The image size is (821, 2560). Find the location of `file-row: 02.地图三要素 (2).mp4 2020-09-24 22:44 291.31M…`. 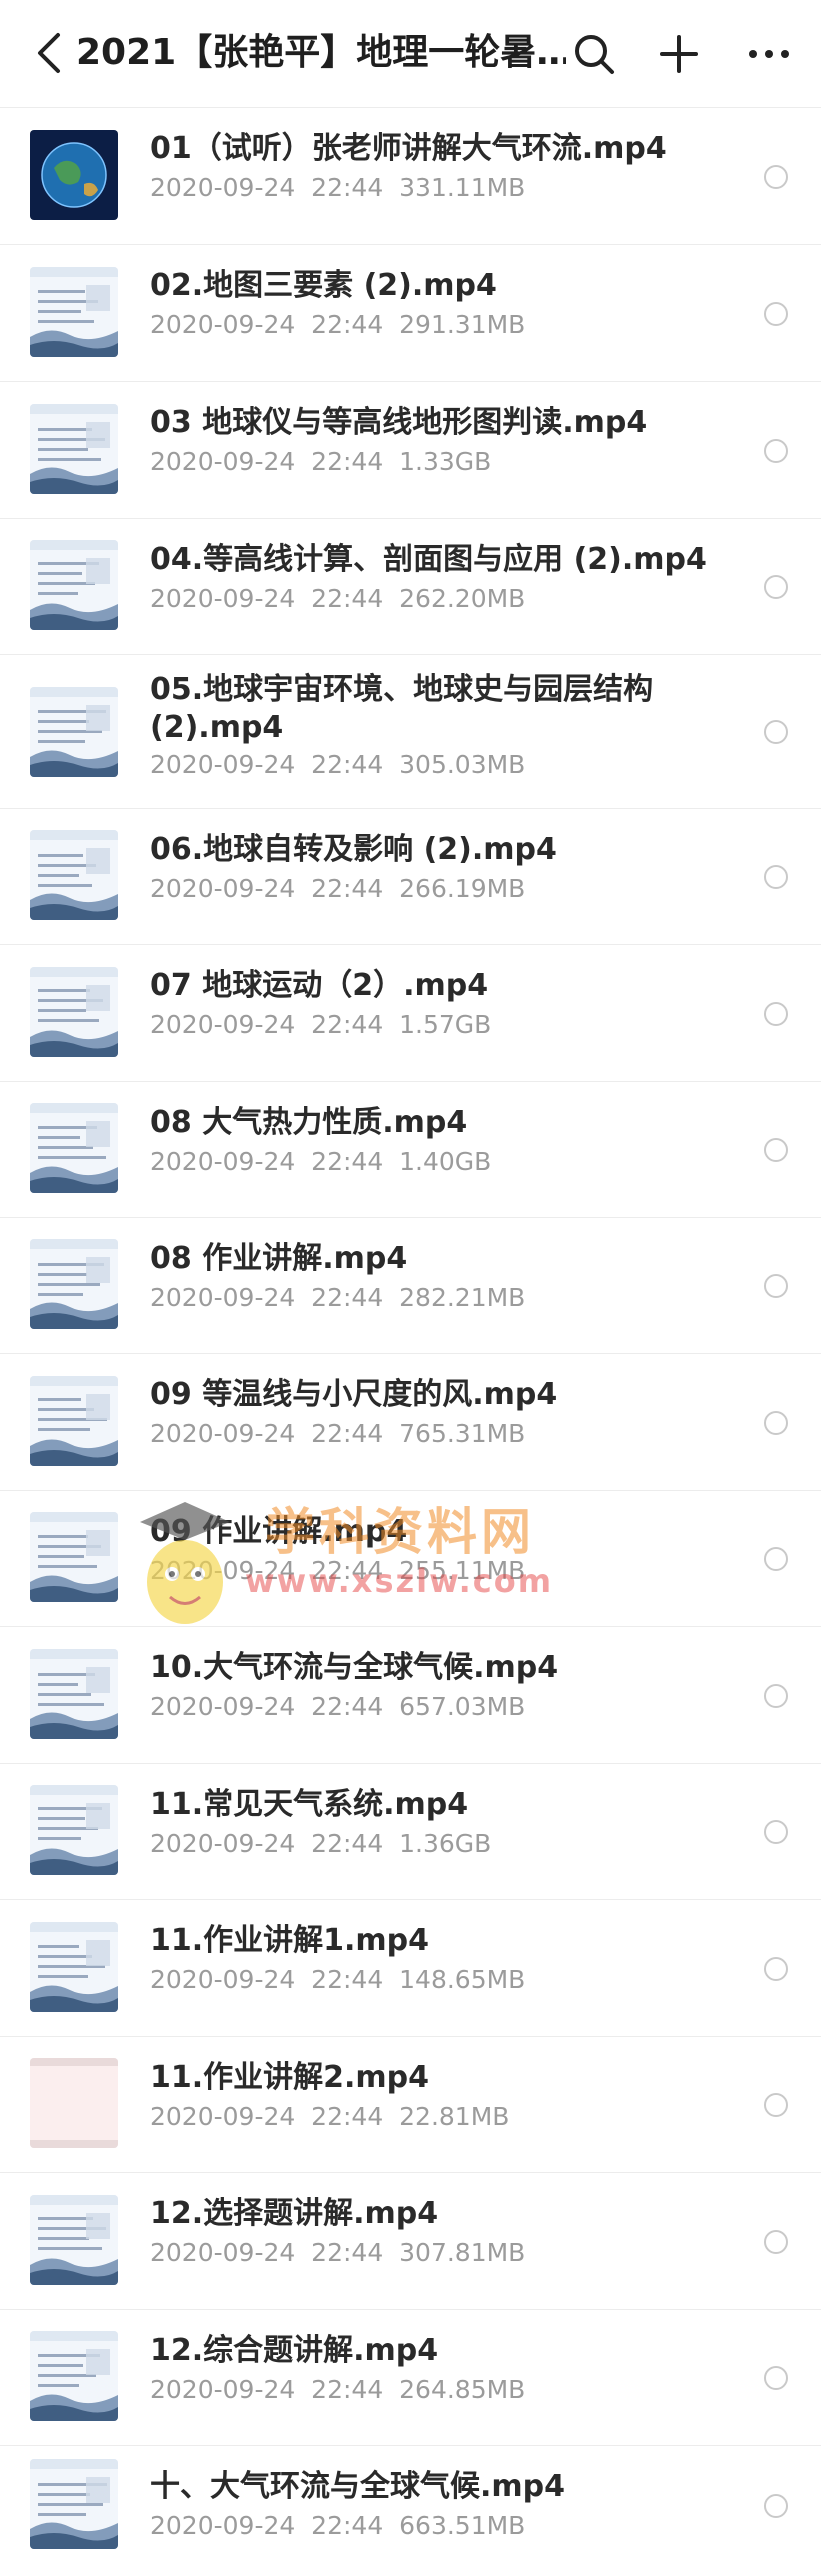

file-row: 02.地图三要素 (2).mp4 2020-09-24 22:44 291.31M… is located at coordinates (410, 313).